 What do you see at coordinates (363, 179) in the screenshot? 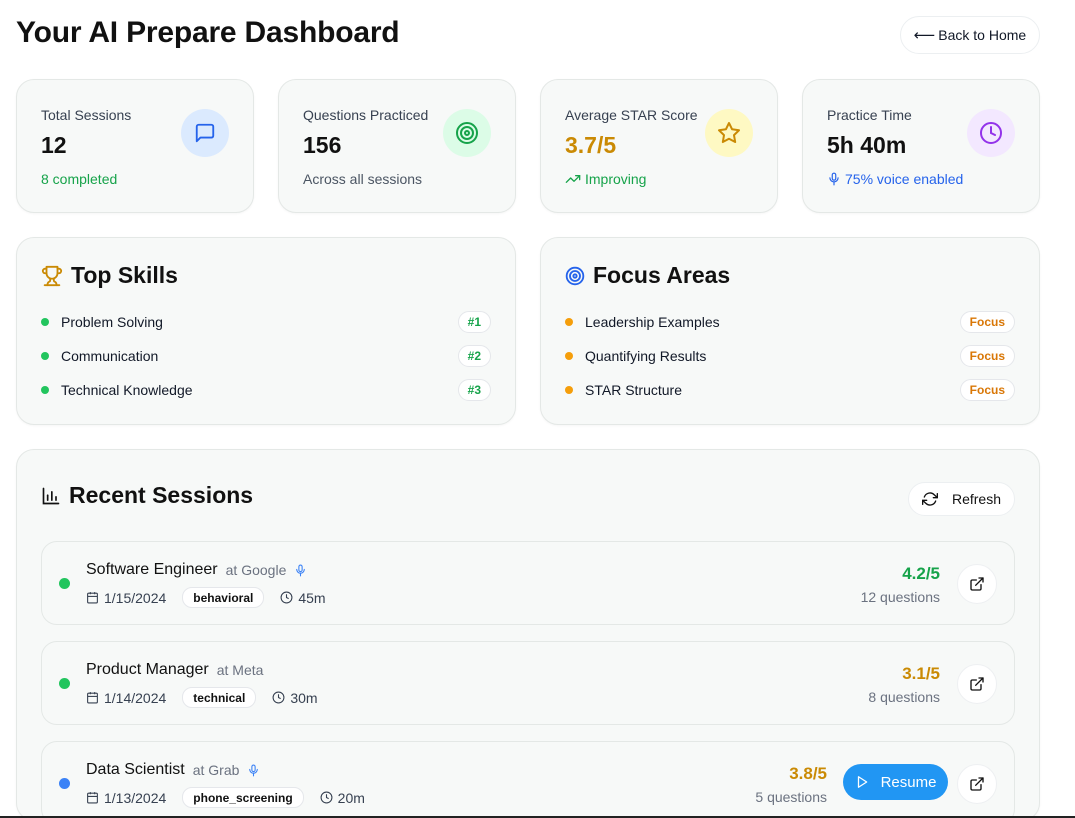
I see `stat-sub: Across all sessions` at bounding box center [363, 179].